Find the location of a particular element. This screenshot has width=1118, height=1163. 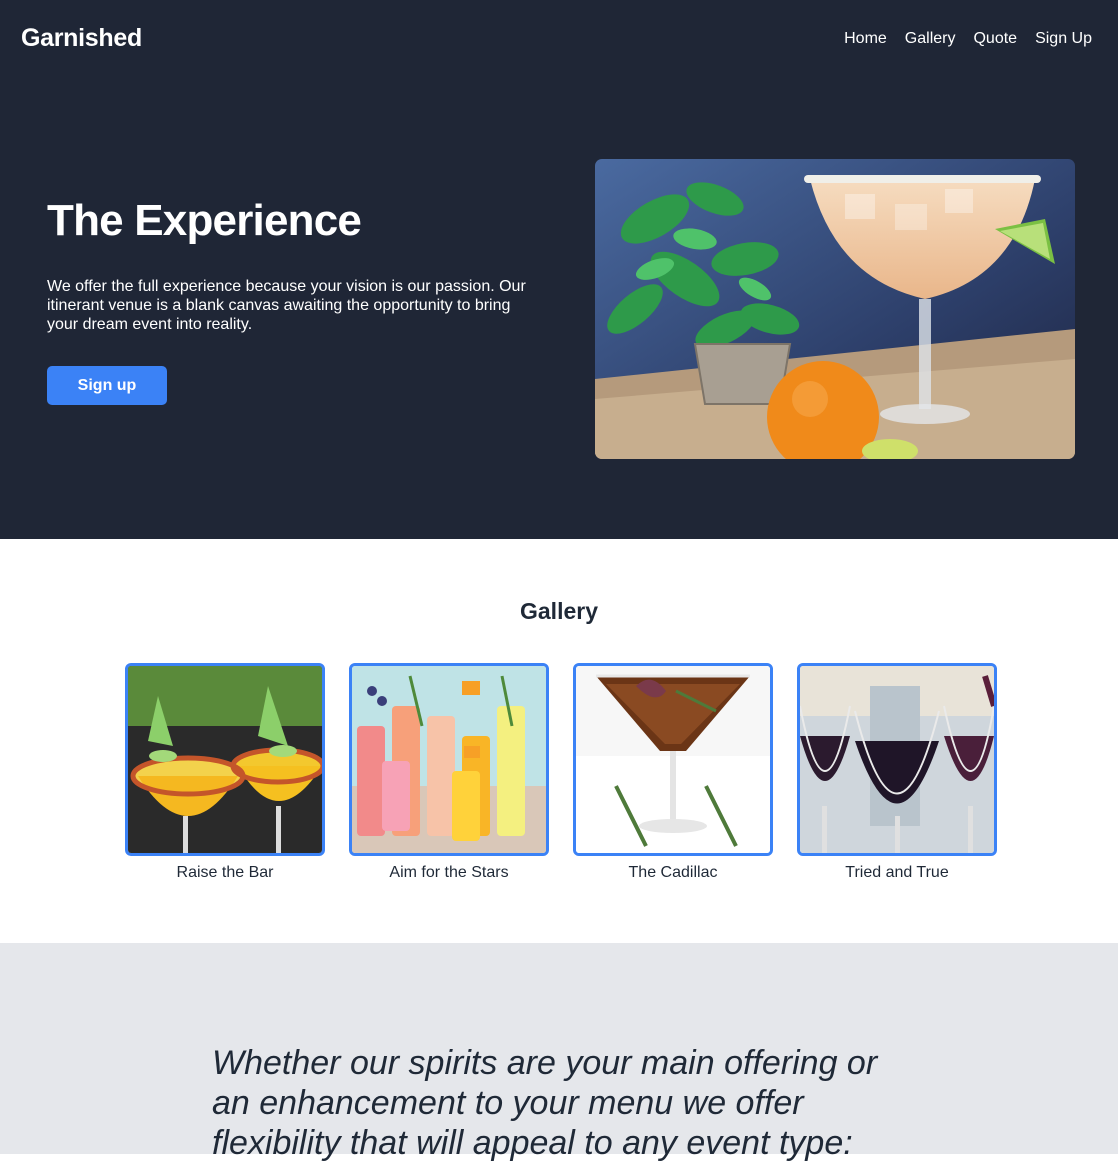

gallery-label: Raise the Bar is located at coordinates (225, 872).